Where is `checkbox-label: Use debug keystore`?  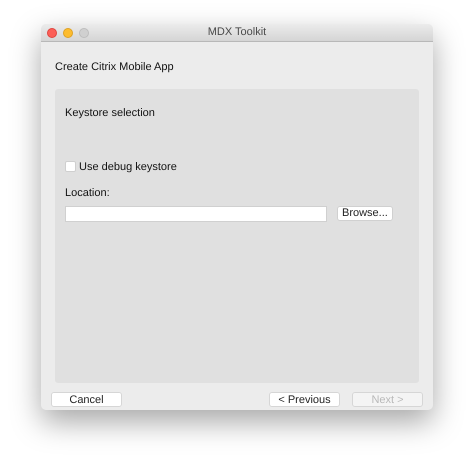
checkbox-label: Use debug keystore is located at coordinates (128, 167).